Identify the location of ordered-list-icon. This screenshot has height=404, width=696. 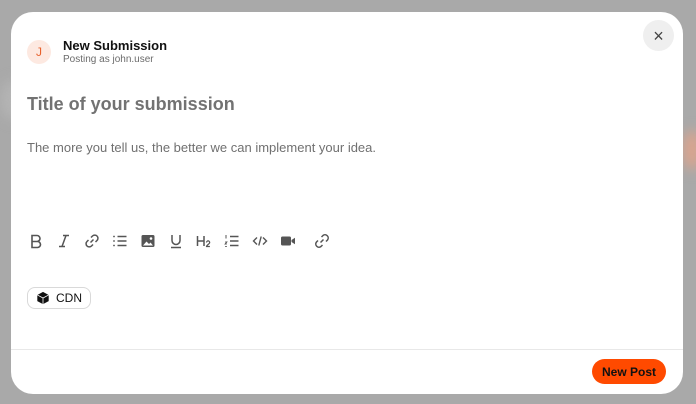
(232, 241).